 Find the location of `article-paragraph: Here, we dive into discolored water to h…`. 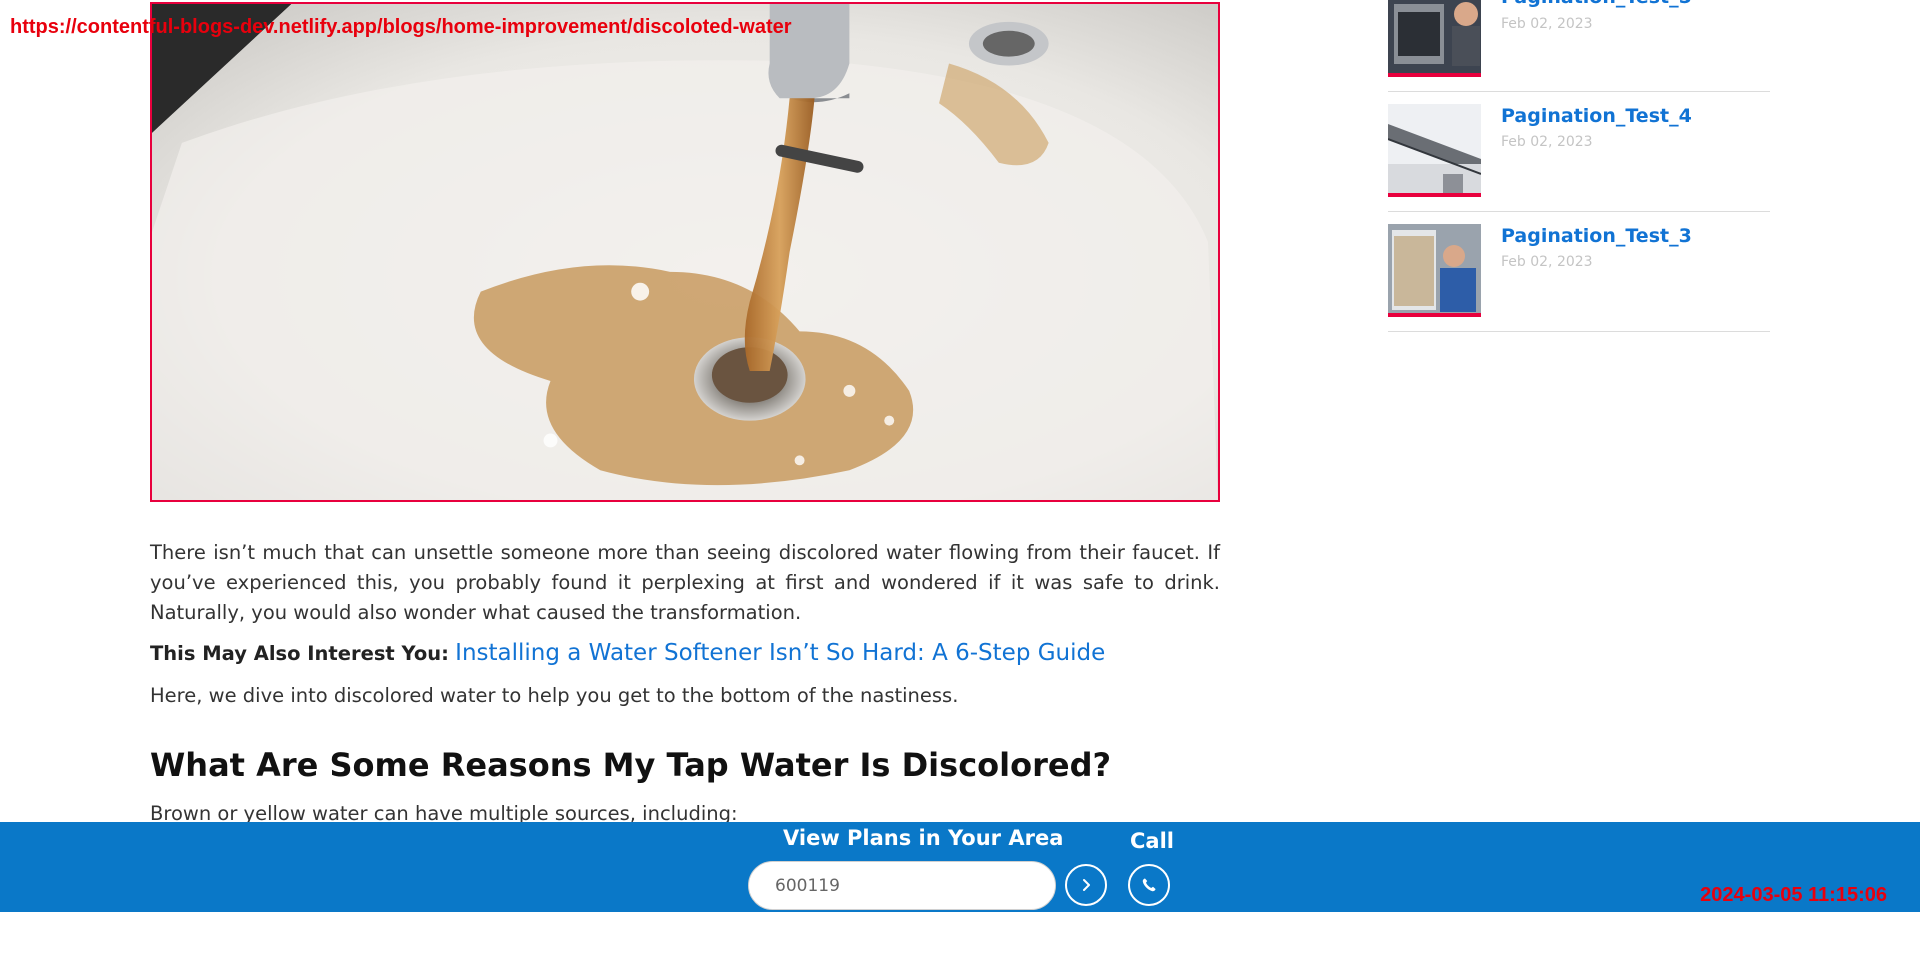

article-paragraph: Here, we dive into discolored water to h… is located at coordinates (554, 695).